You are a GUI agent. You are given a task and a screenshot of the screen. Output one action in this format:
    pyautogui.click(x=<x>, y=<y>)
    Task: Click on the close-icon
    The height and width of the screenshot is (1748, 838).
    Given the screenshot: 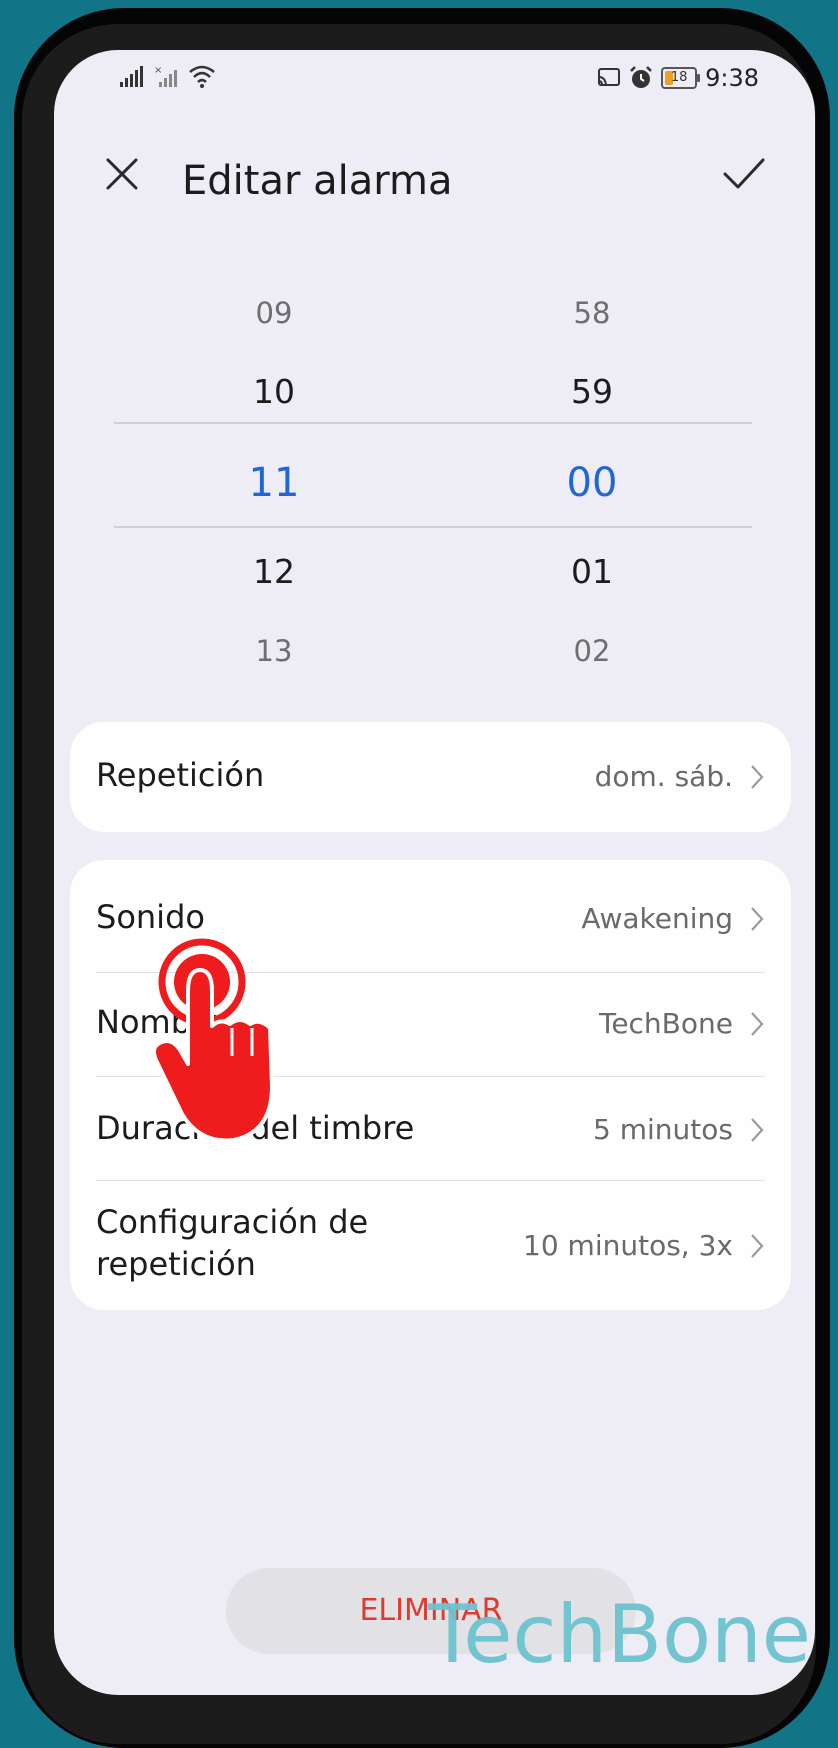 What is the action you would take?
    pyautogui.click(x=122, y=174)
    